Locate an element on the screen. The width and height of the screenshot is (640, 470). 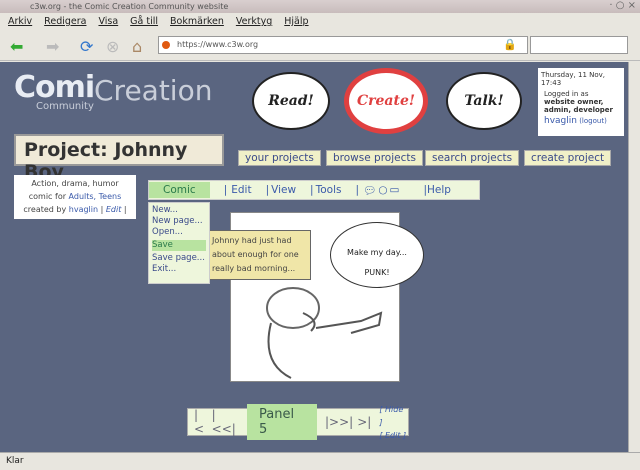
logo-community: Community is located at coordinates (65, 106).